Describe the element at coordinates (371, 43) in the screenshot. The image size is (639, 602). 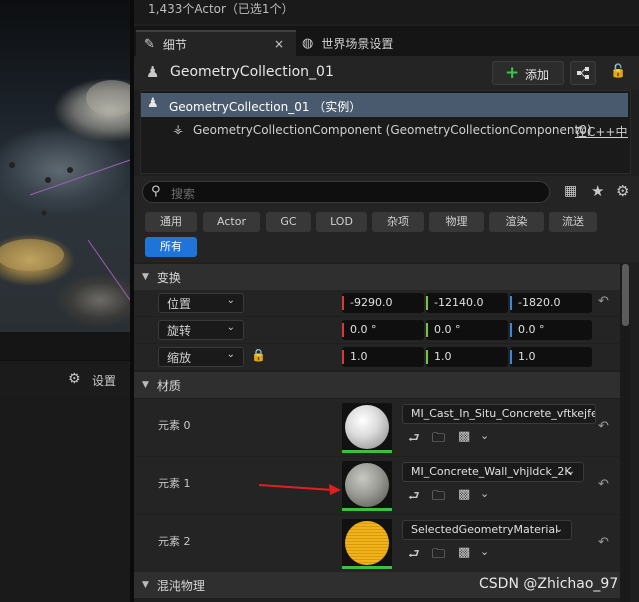
I see `tab-world-settings: ◍ 世界场景设置` at that location.